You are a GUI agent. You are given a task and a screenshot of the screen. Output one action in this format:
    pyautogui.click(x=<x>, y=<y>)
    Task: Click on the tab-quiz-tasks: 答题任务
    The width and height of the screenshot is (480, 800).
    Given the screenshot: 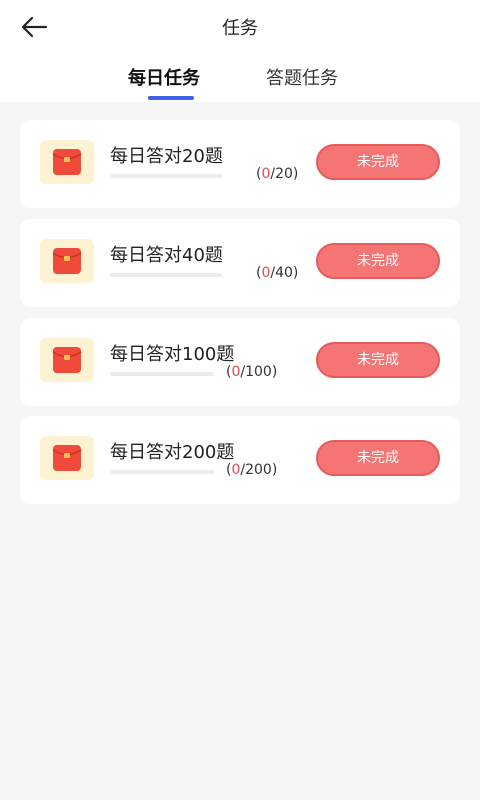 What is the action you would take?
    pyautogui.click(x=302, y=77)
    